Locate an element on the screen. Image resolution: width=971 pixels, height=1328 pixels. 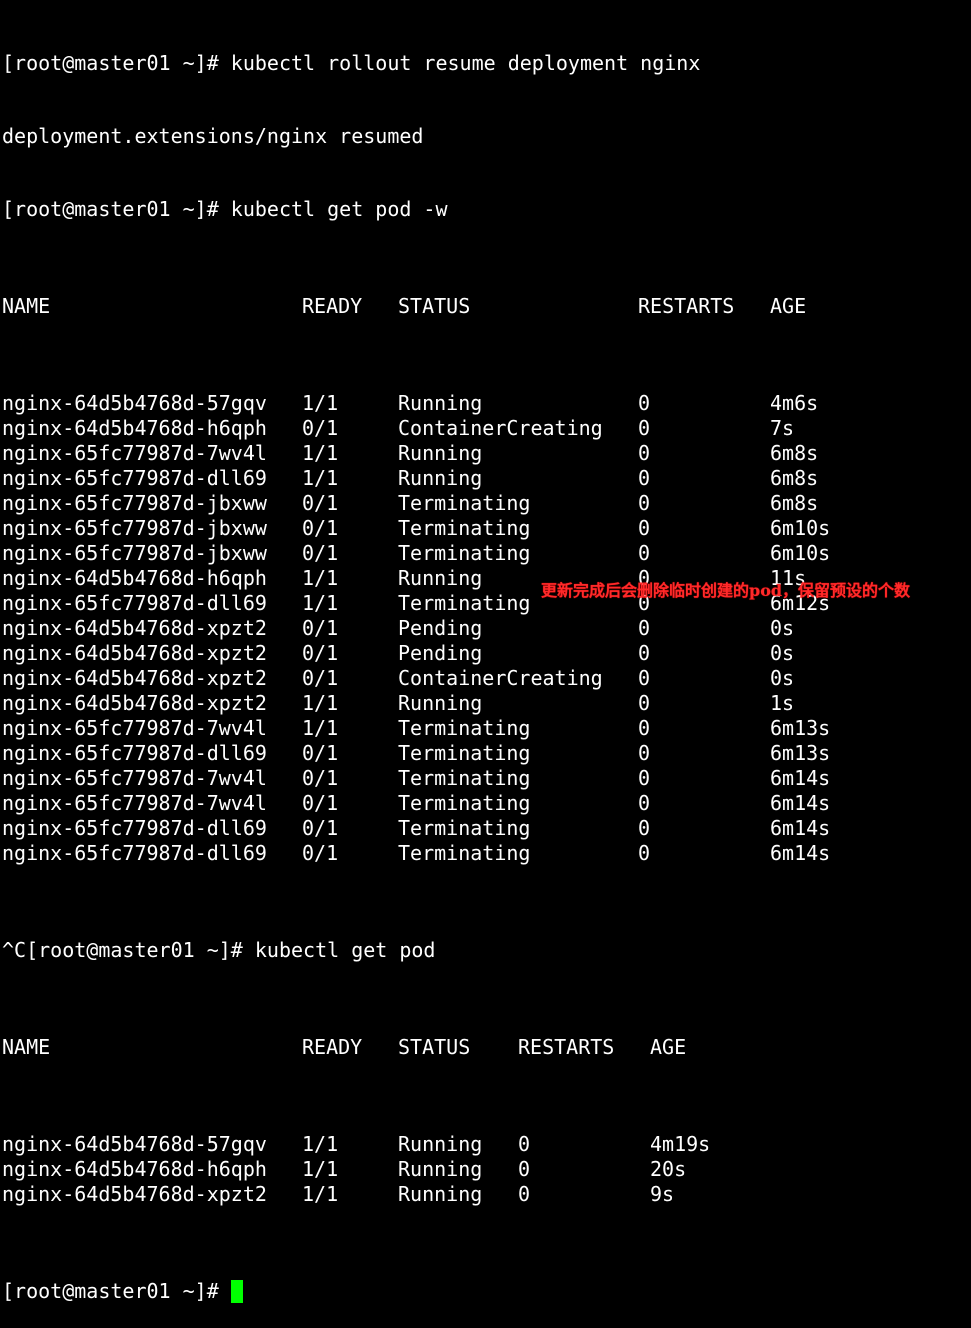
pod-status: ContainerCreating is located at coordinates (500, 678).